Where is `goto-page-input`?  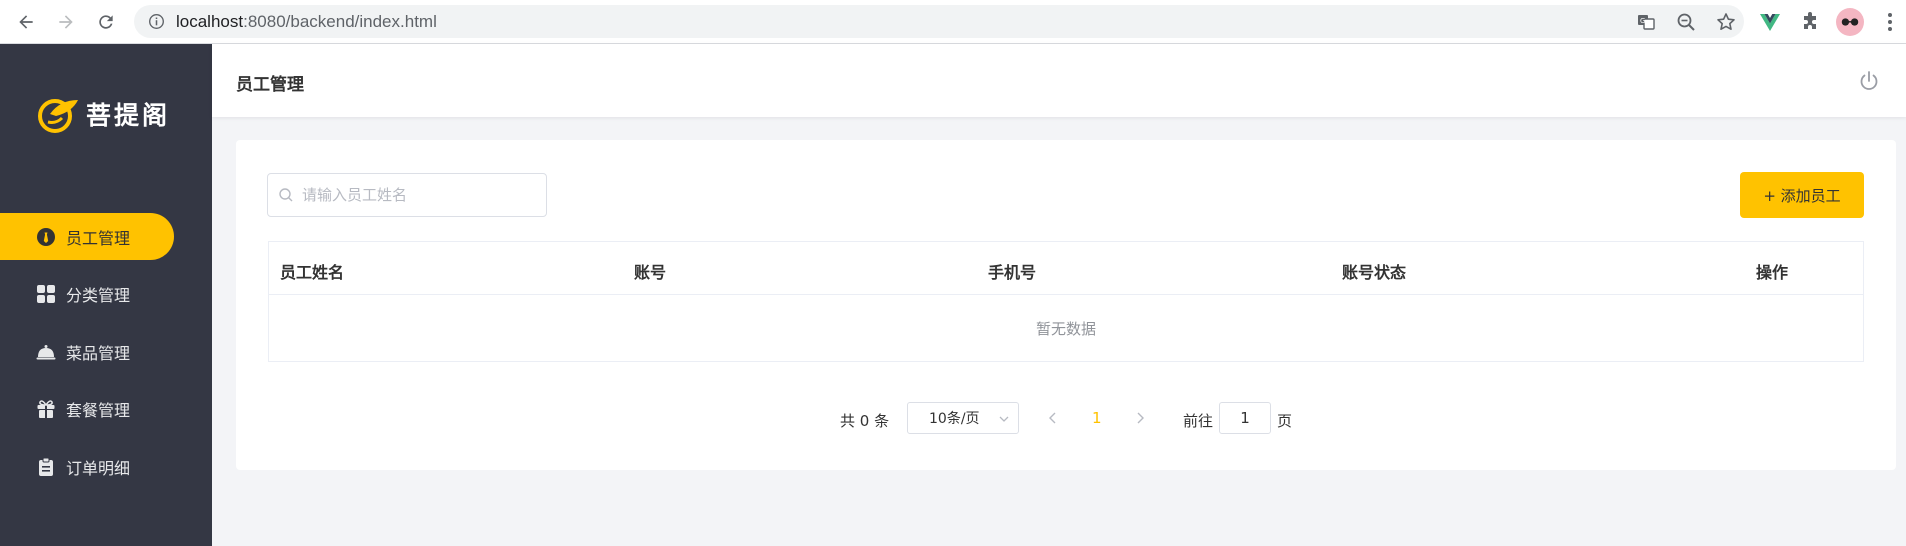 goto-page-input is located at coordinates (1245, 418).